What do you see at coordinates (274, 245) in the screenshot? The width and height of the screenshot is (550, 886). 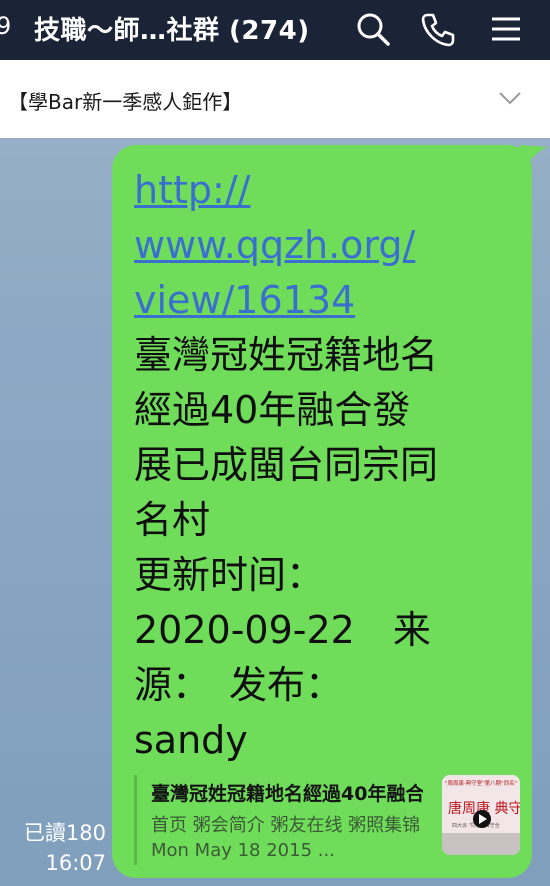 I see `message-link: http:// www.qqzh.org/ view/16134` at bounding box center [274, 245].